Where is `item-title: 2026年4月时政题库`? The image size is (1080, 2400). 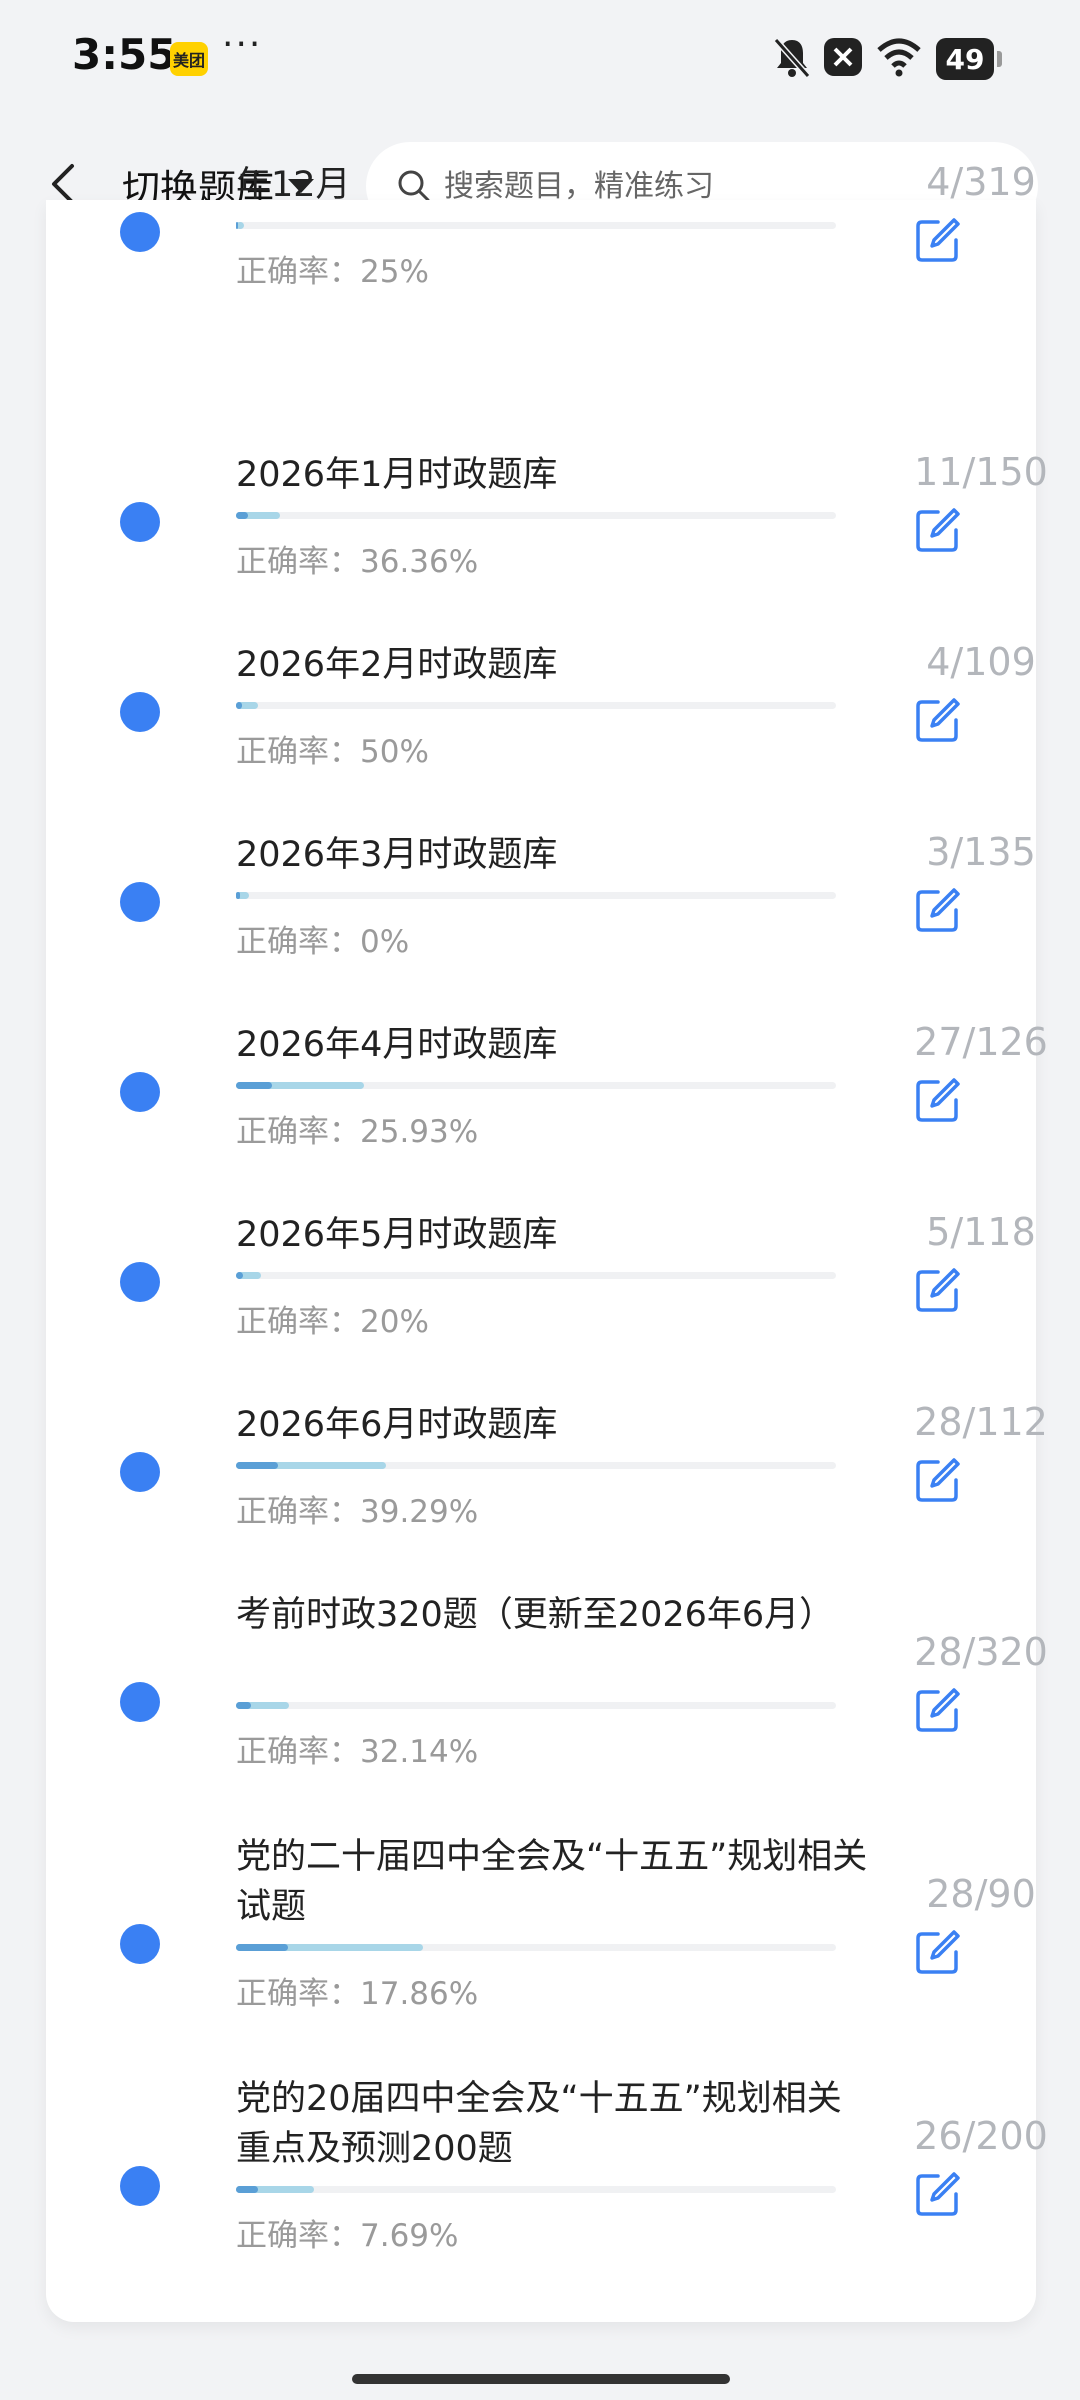
item-title: 2026年4月时政题库 is located at coordinates (397, 1045).